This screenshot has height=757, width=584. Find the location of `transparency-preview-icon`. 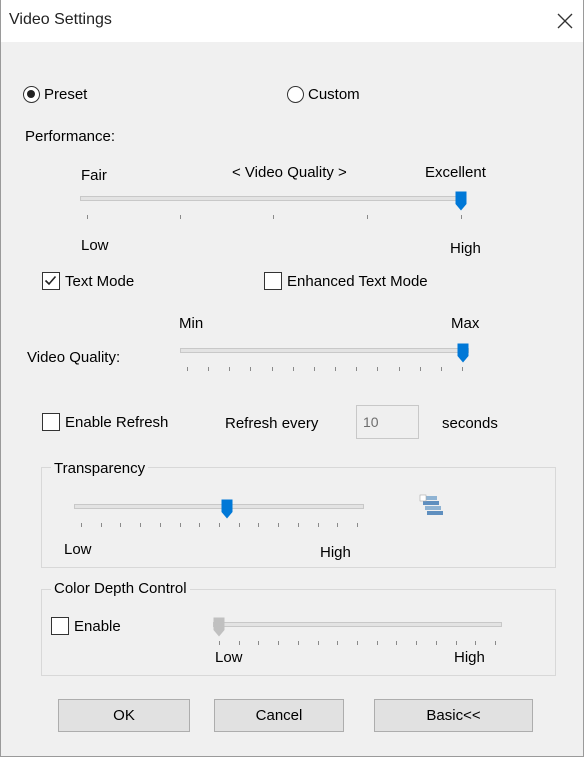

transparency-preview-icon is located at coordinates (431, 504).